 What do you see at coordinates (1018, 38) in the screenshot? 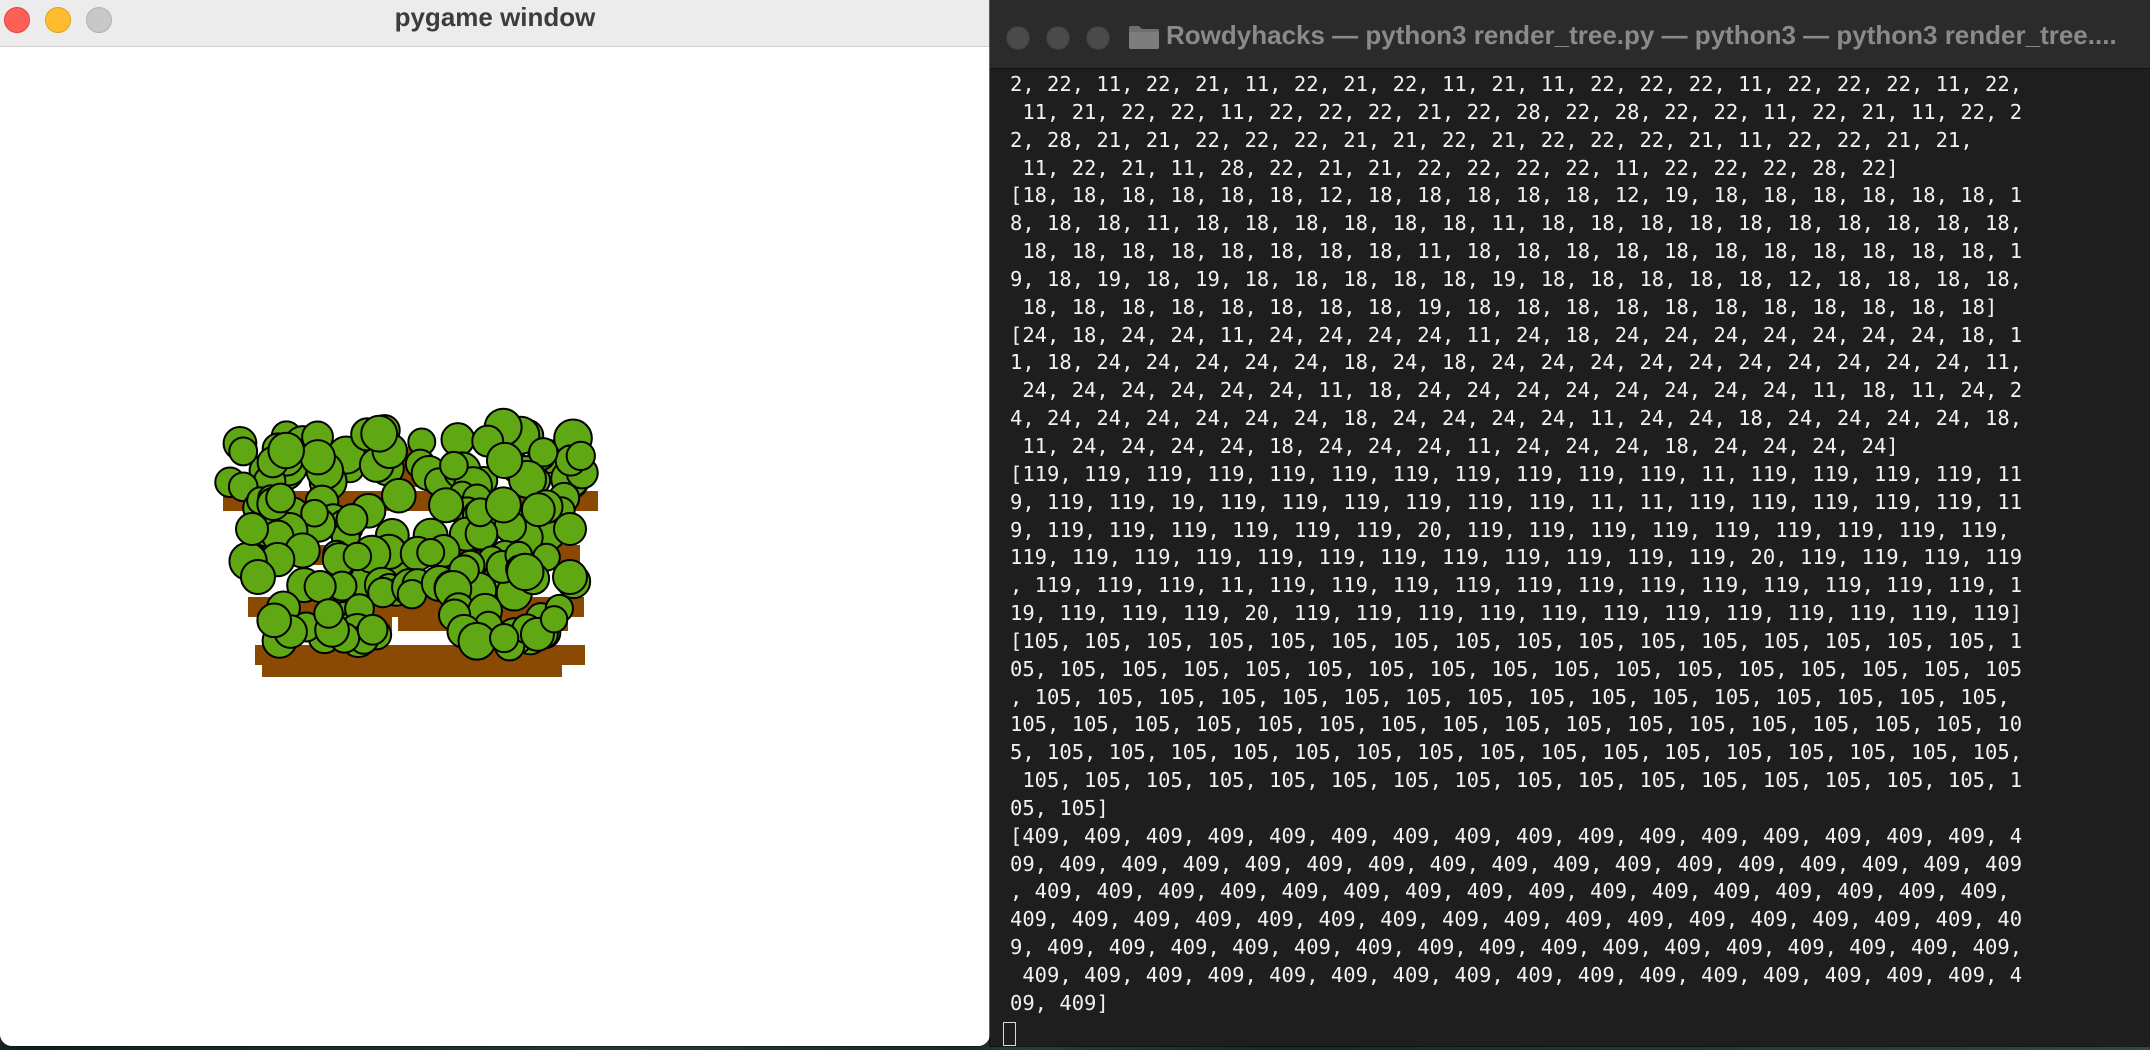
I see `close-button` at bounding box center [1018, 38].